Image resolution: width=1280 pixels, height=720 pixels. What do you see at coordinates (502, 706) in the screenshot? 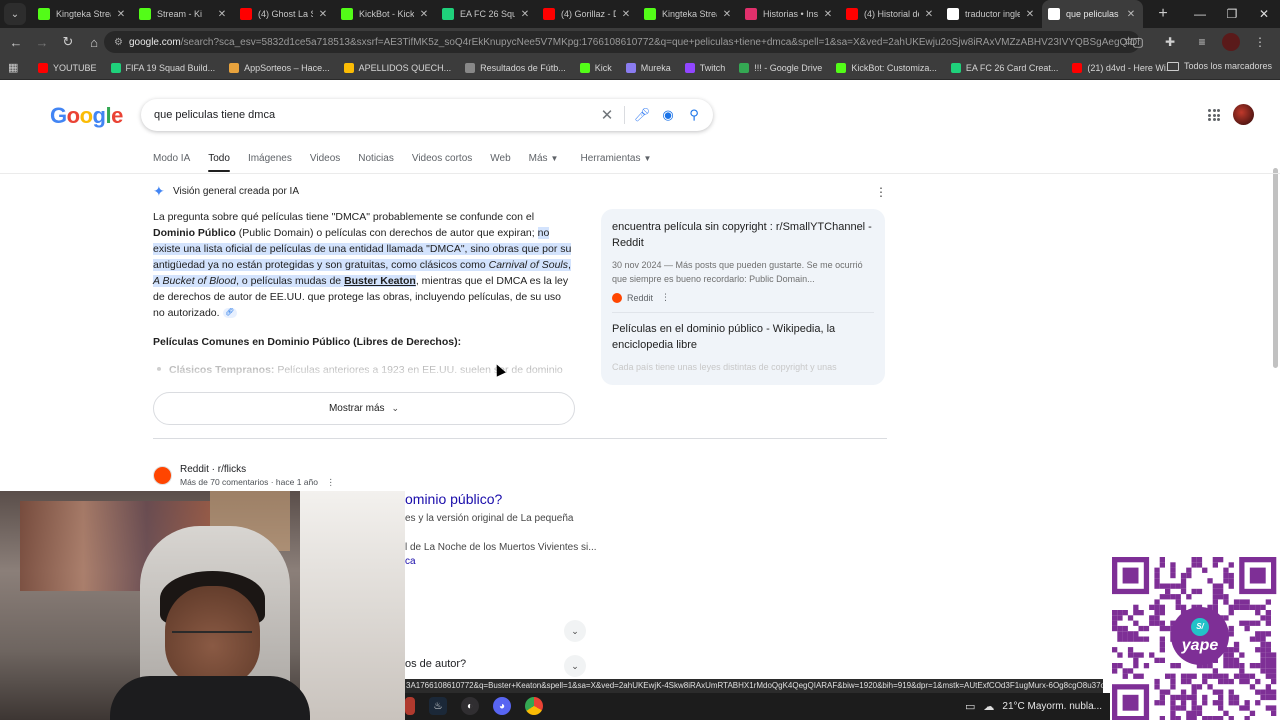
I see `discord-icon: ◕` at bounding box center [502, 706].